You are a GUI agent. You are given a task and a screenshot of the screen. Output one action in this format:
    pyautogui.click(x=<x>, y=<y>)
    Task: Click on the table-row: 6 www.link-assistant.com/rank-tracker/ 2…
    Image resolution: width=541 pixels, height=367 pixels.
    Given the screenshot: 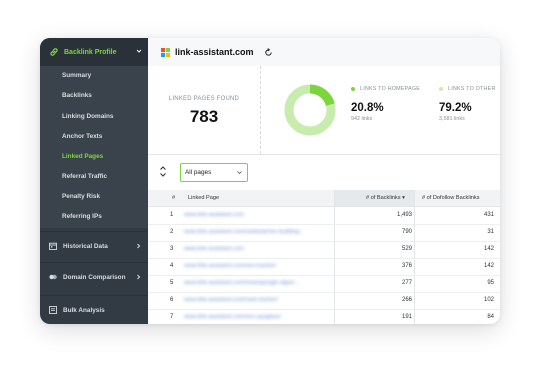 What is the action you would take?
    pyautogui.click(x=324, y=301)
    